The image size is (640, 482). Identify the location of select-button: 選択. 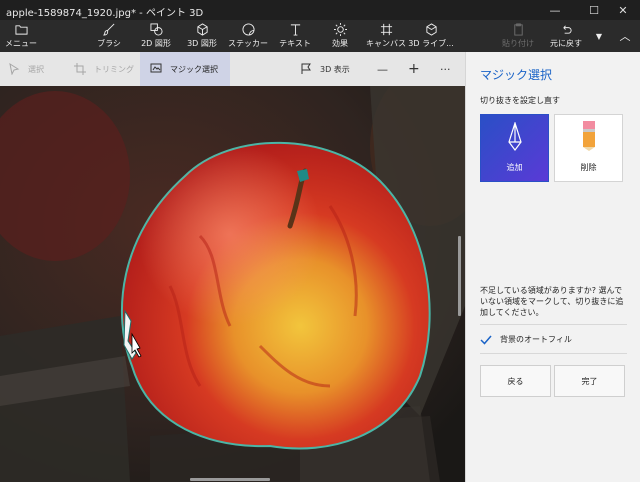
(26, 69).